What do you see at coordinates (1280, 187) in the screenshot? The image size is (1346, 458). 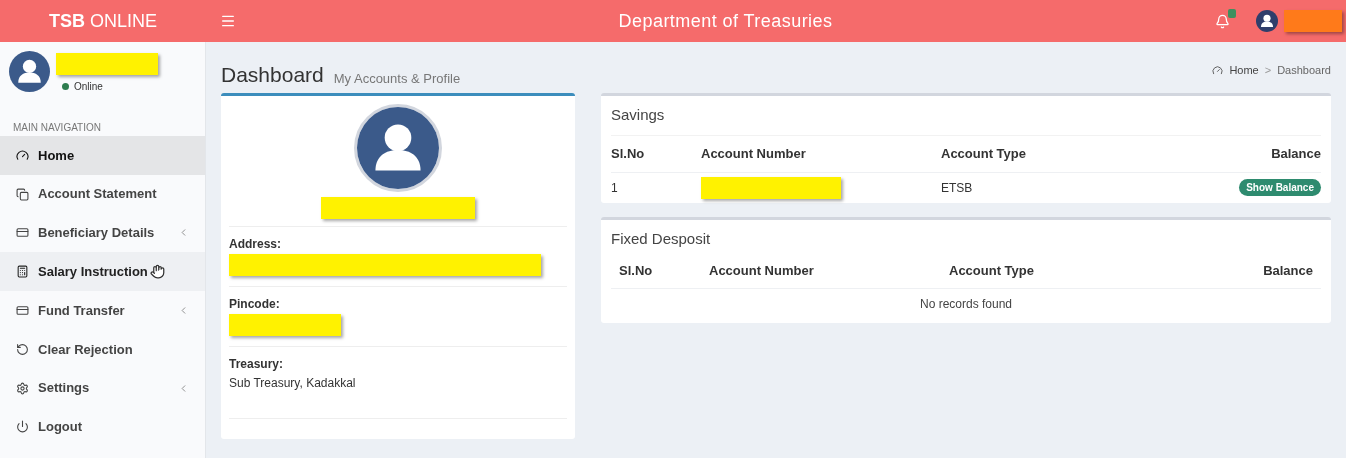 I see `show-balance-button: Show Balance` at bounding box center [1280, 187].